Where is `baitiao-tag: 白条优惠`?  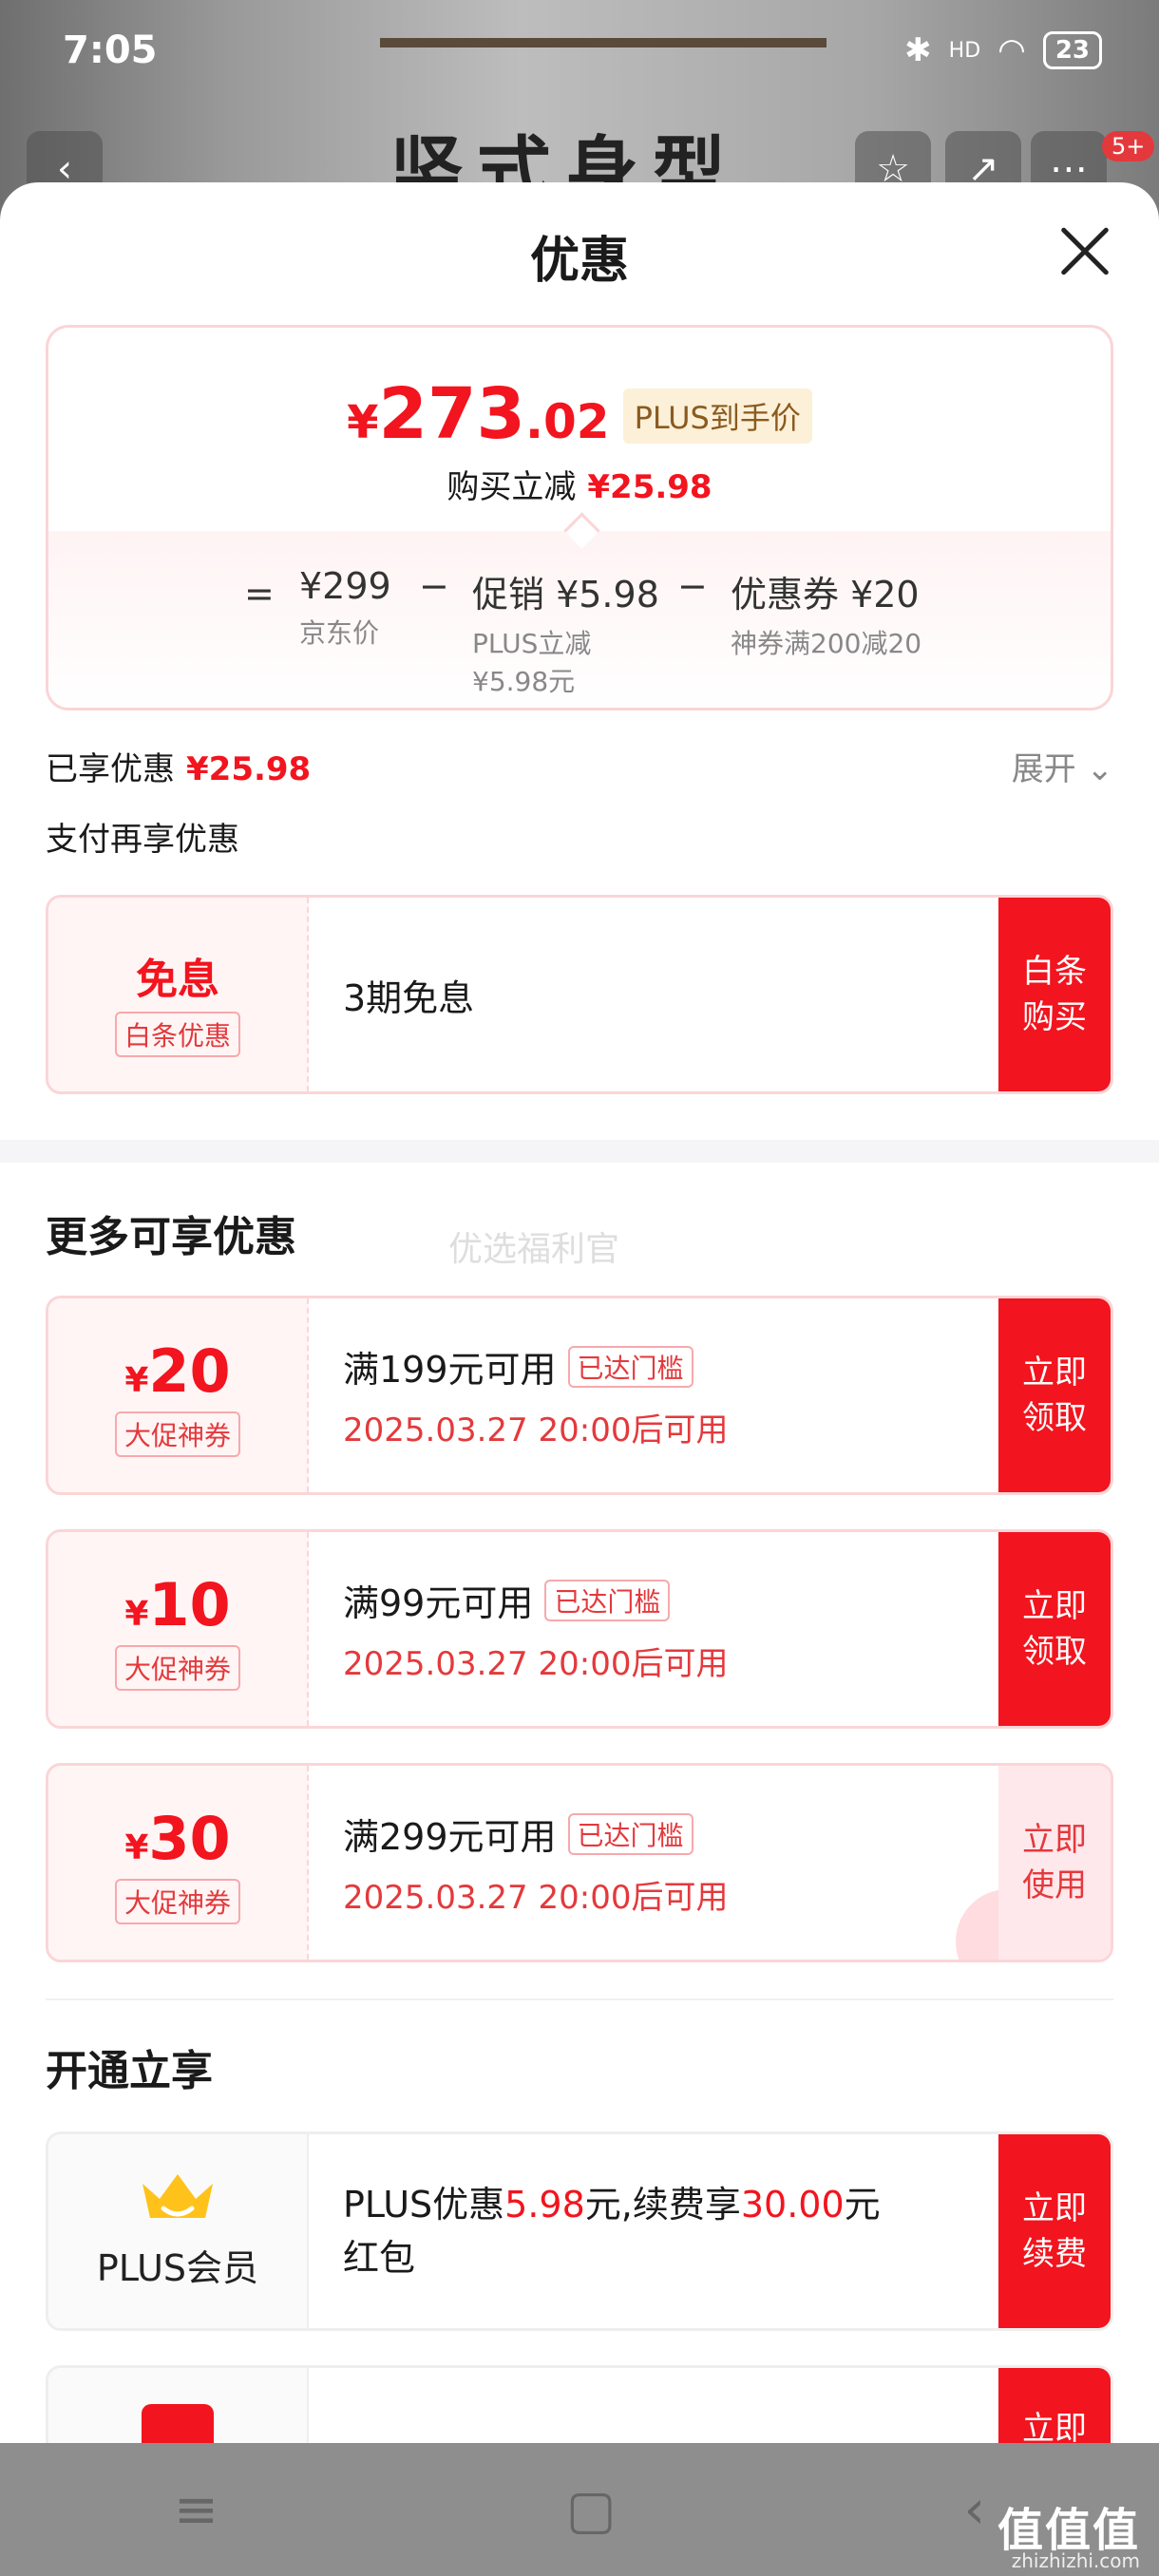 baitiao-tag: 白条优惠 is located at coordinates (177, 1034).